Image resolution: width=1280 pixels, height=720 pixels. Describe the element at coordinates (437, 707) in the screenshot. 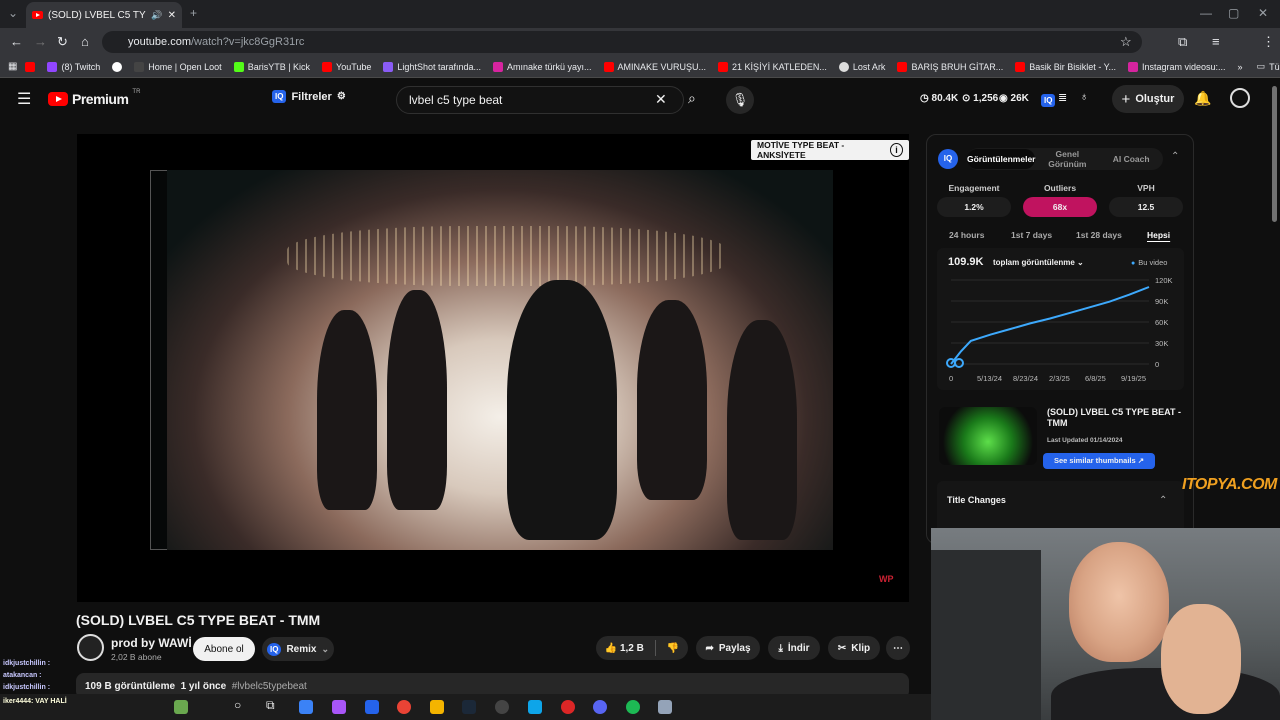

I see `file-explorer-icon` at that location.